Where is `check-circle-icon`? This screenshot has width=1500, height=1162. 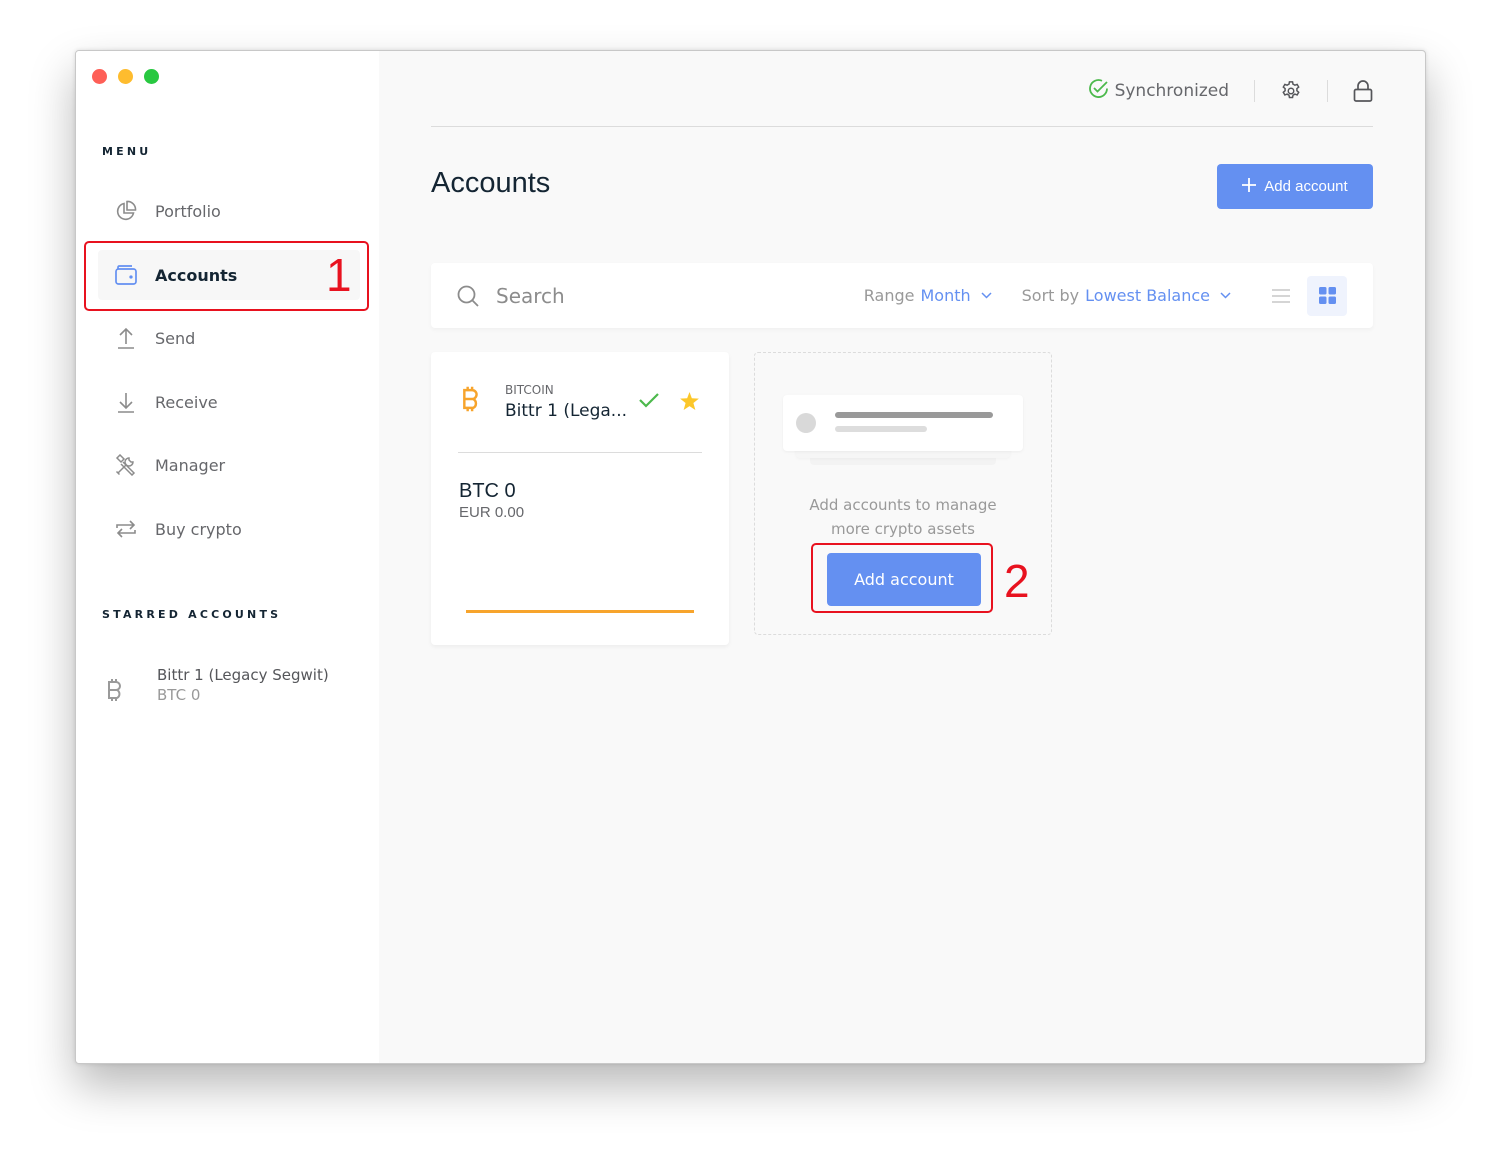 check-circle-icon is located at coordinates (1098, 91).